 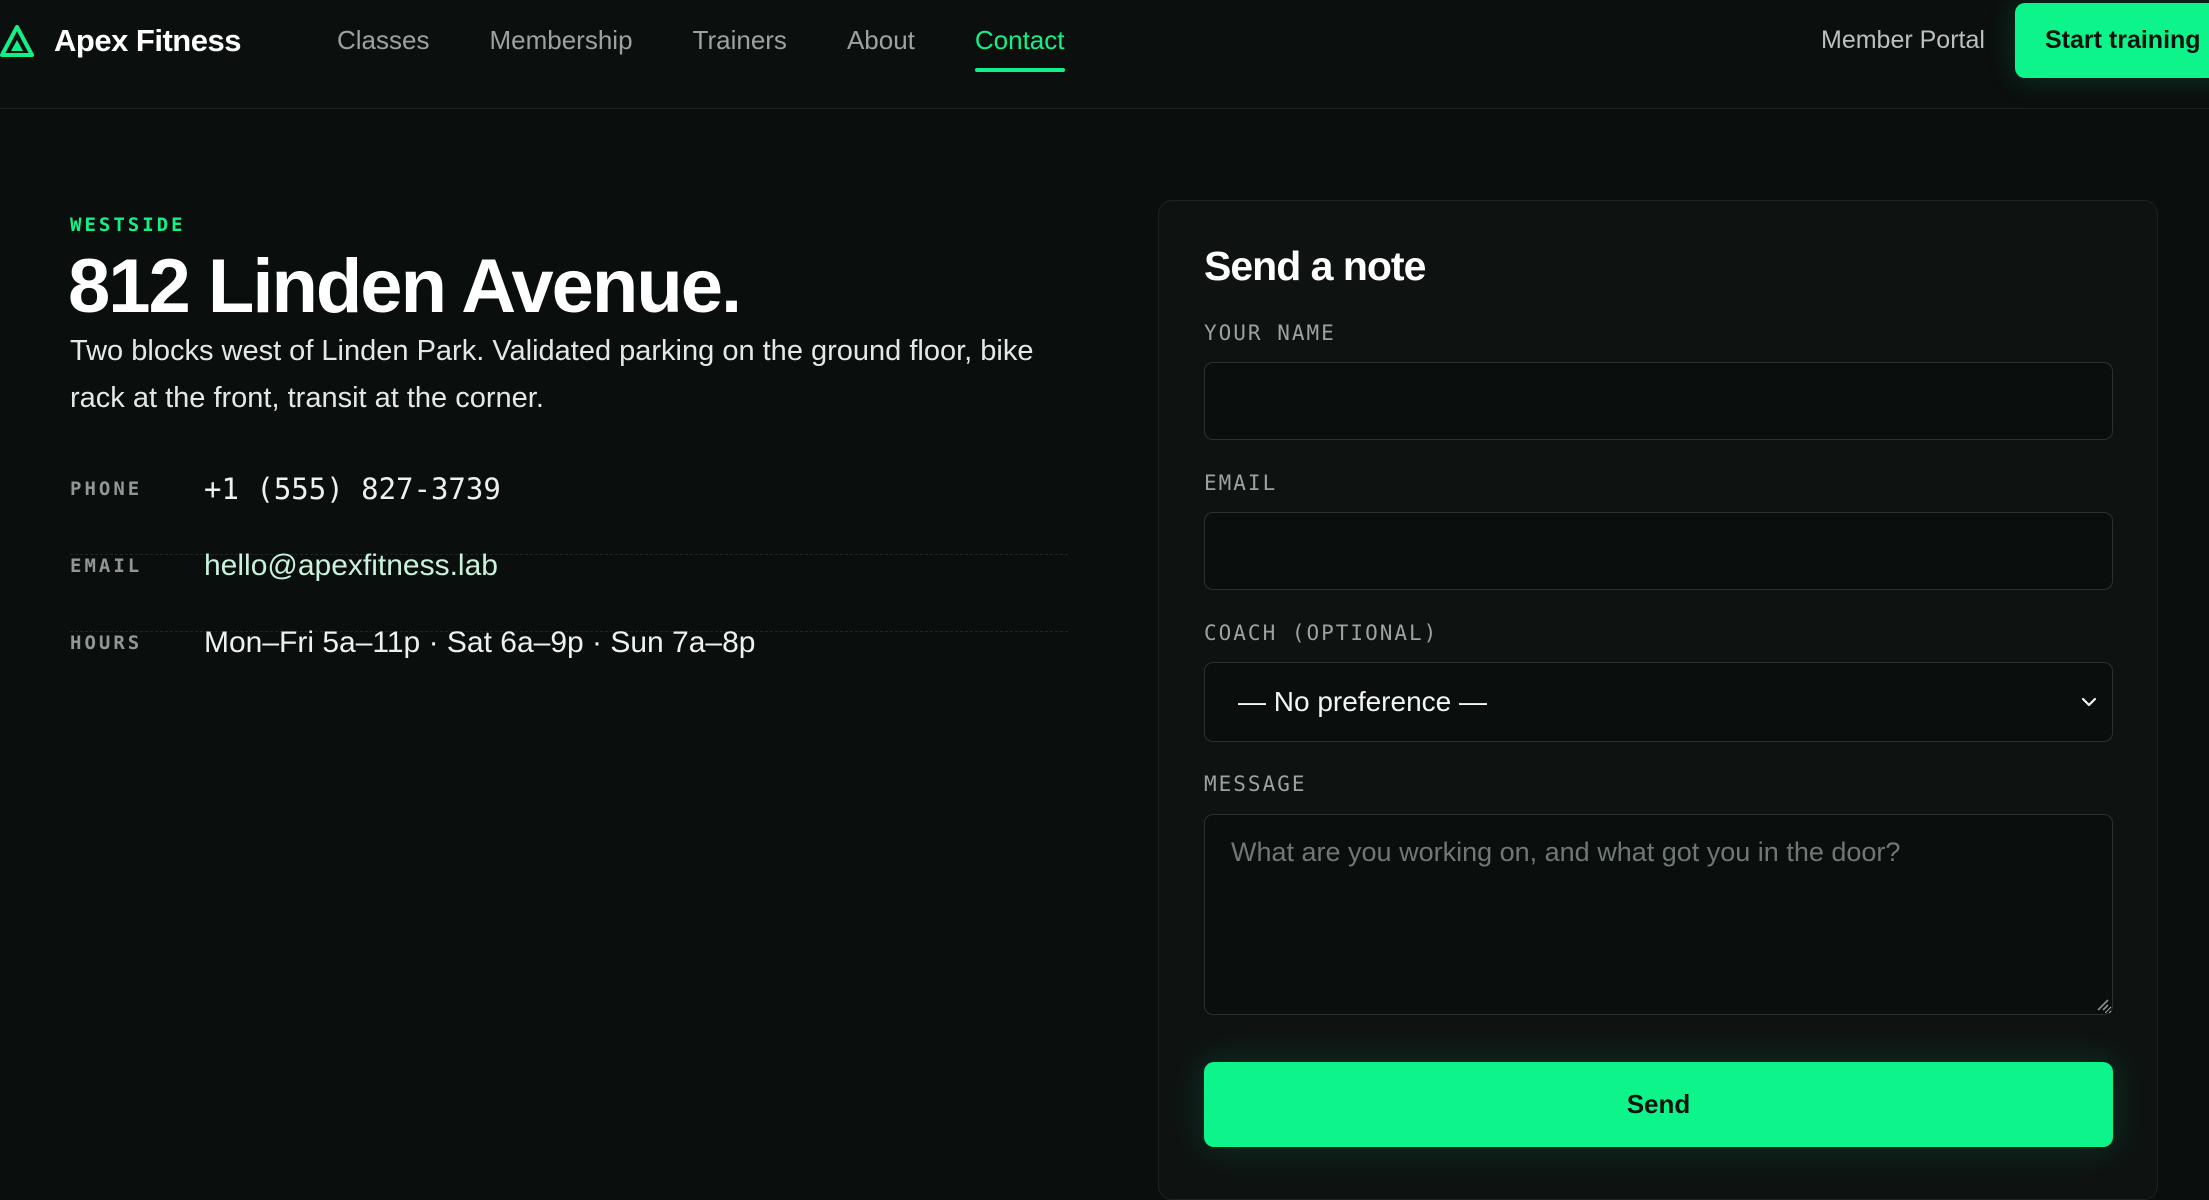 I want to click on member-portal-link: Member Portal, so click(x=1903, y=40).